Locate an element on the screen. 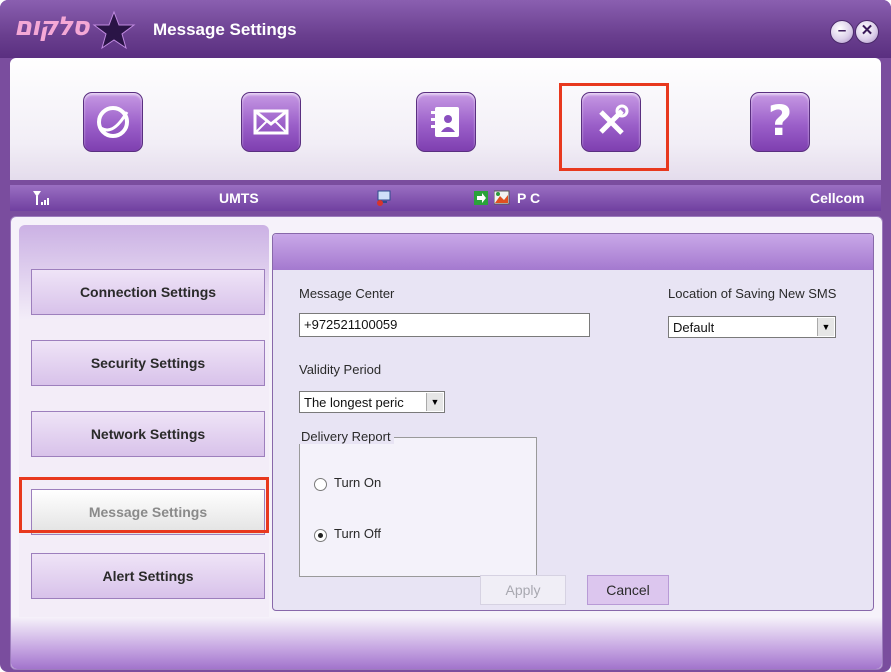 The image size is (891, 672). internet-button is located at coordinates (113, 122).